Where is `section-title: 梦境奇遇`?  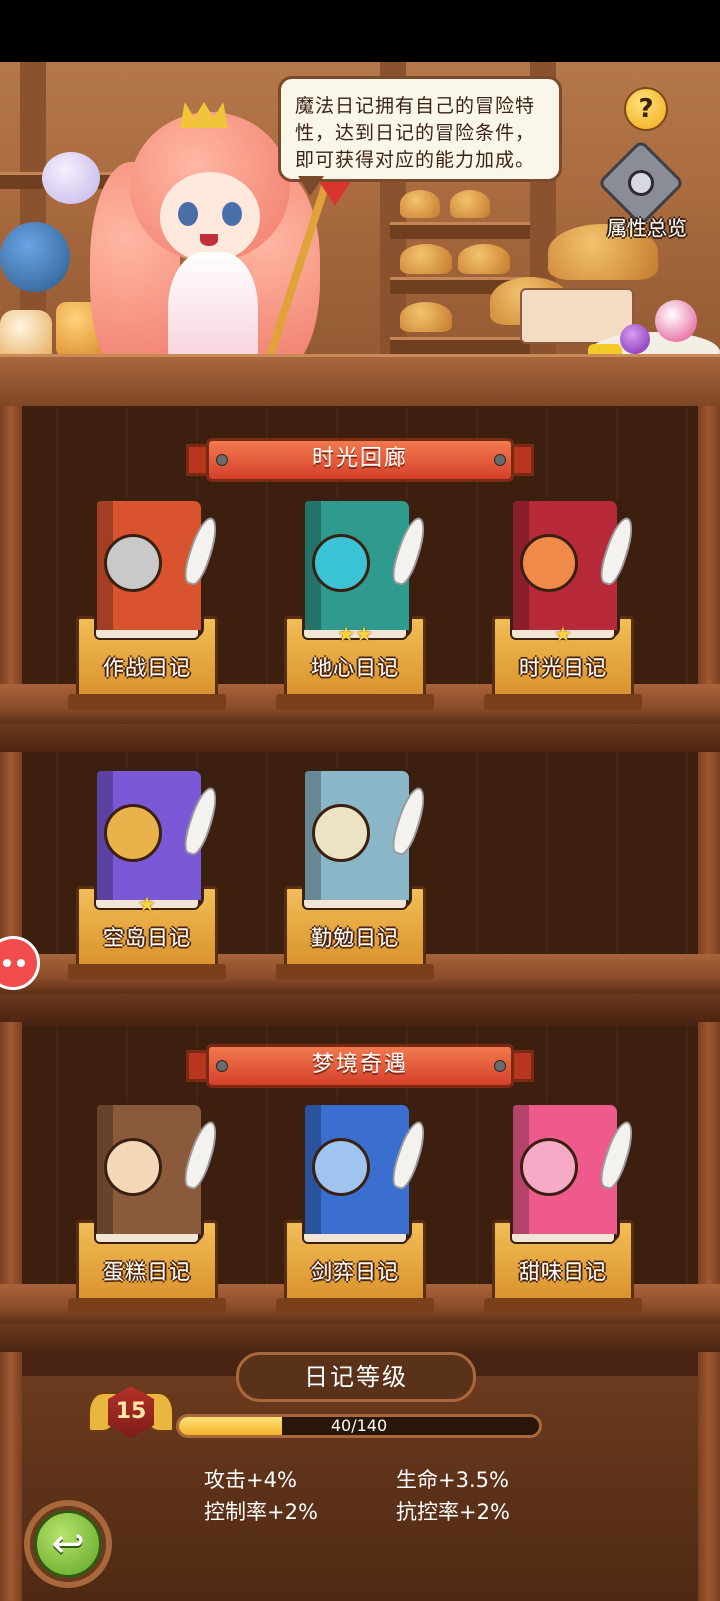
section-title: 梦境奇遇 is located at coordinates (359, 1064).